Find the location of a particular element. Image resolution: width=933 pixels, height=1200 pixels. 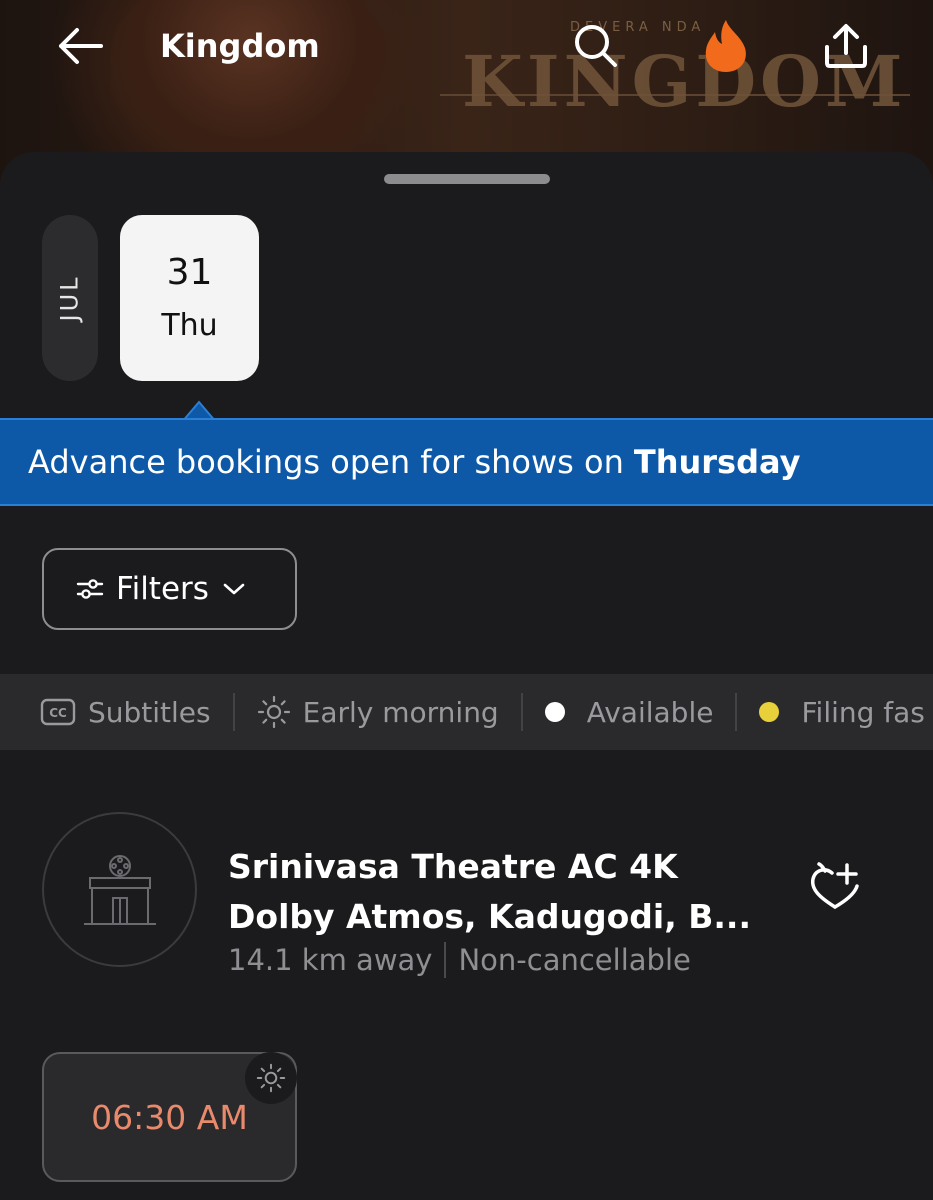

date-day-number: 31 is located at coordinates (189, 272).